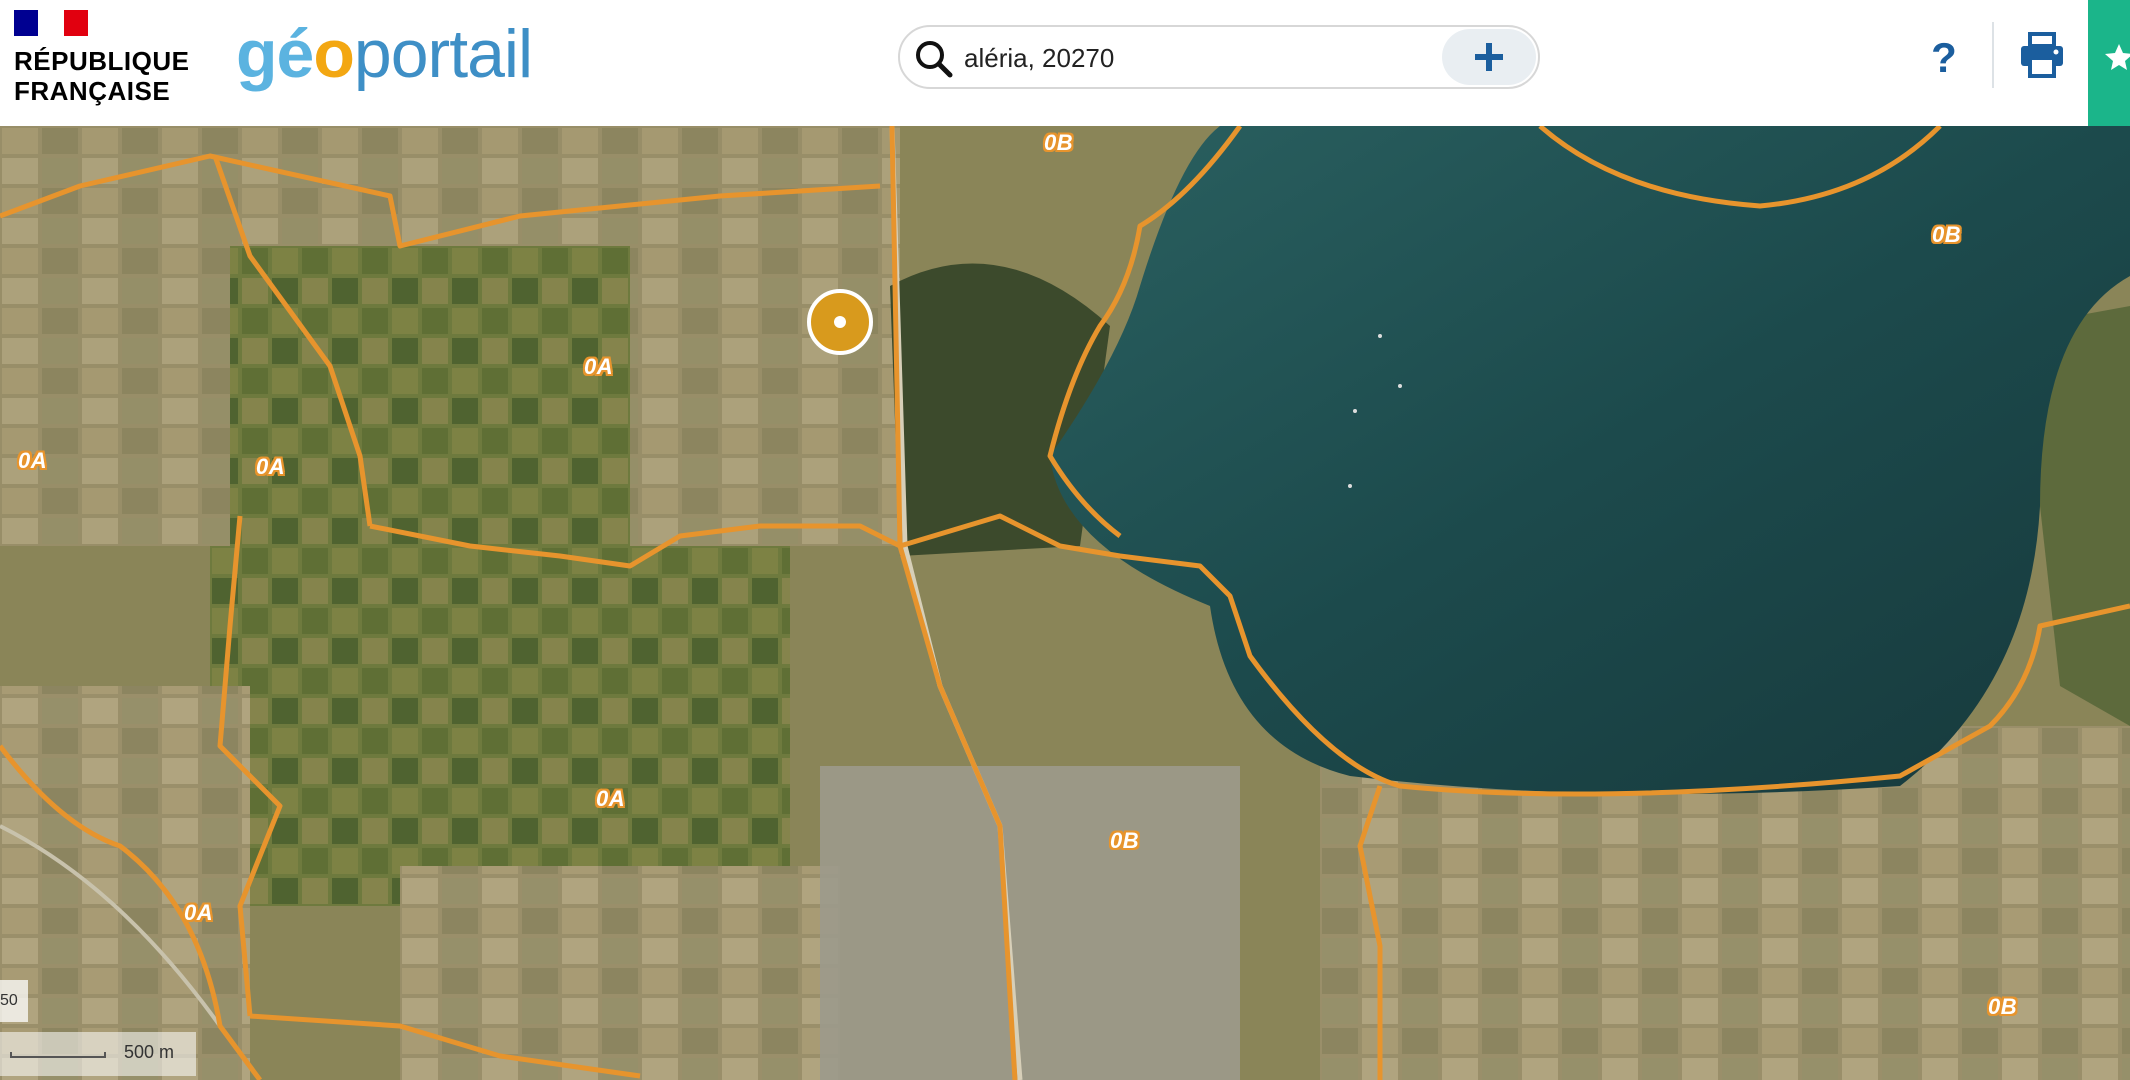 The width and height of the screenshot is (2130, 1080). What do you see at coordinates (270, 467) in the screenshot?
I see `zone-label-oa-3: 0A` at bounding box center [270, 467].